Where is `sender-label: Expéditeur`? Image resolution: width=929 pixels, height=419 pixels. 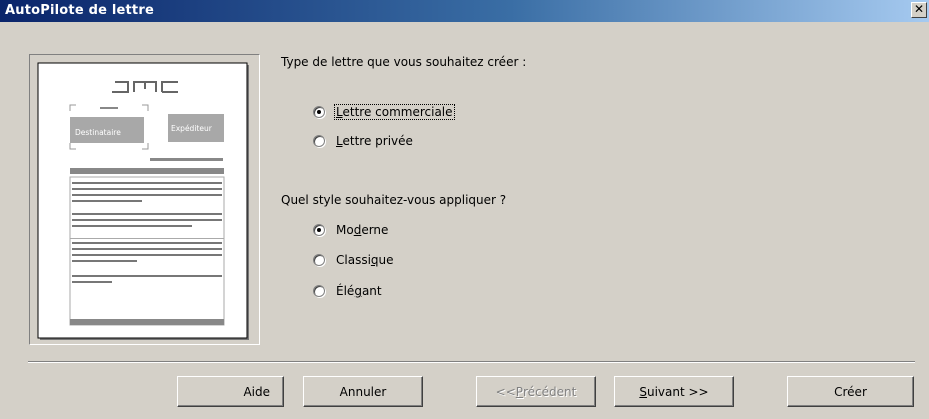
sender-label: Expéditeur is located at coordinates (192, 128).